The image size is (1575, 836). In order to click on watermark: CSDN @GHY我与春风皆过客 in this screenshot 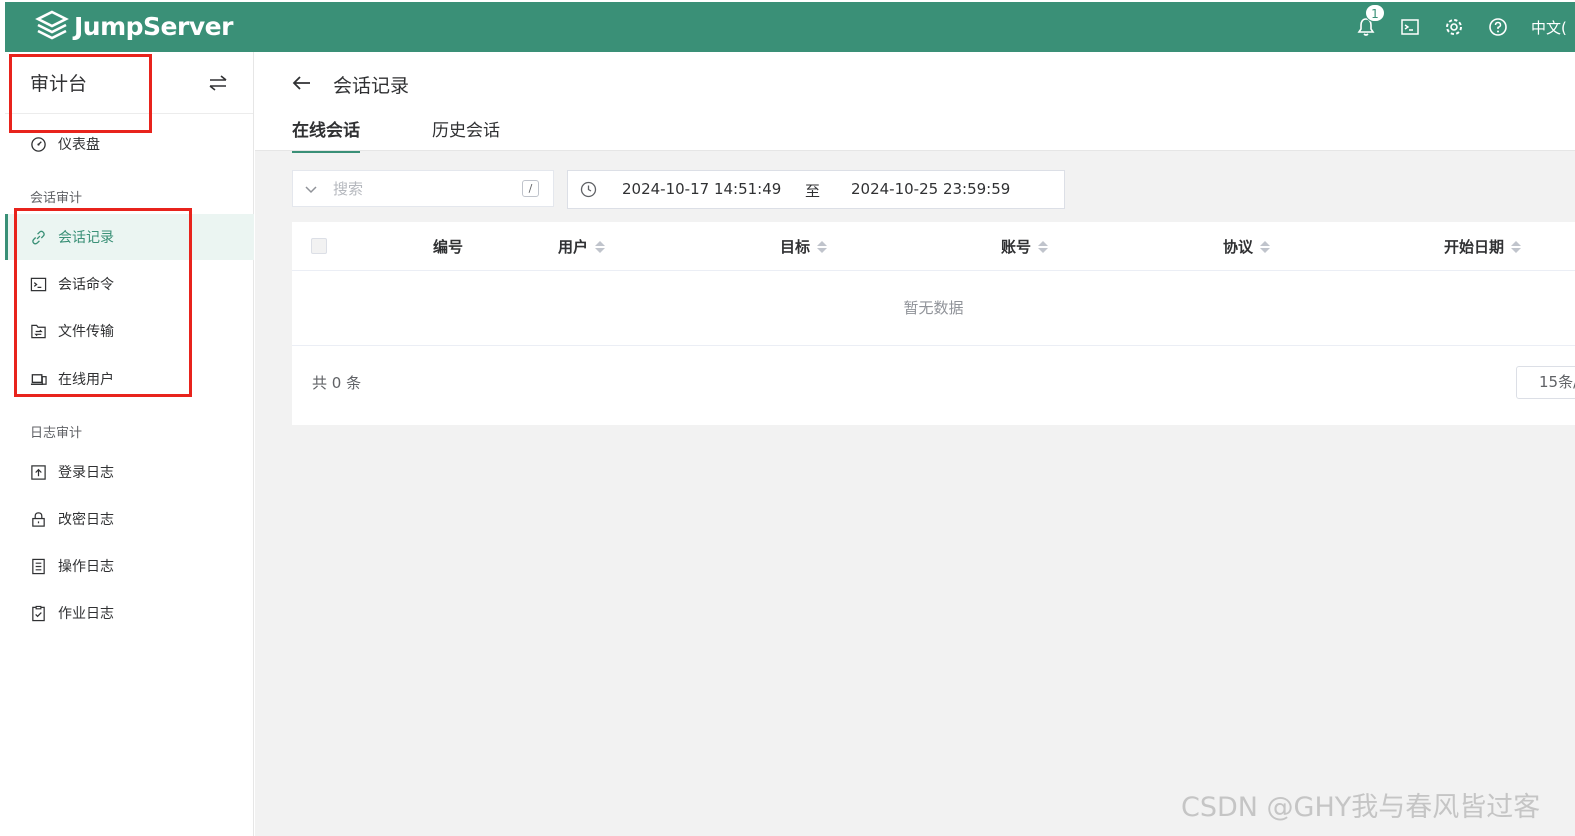, I will do `click(1361, 807)`.